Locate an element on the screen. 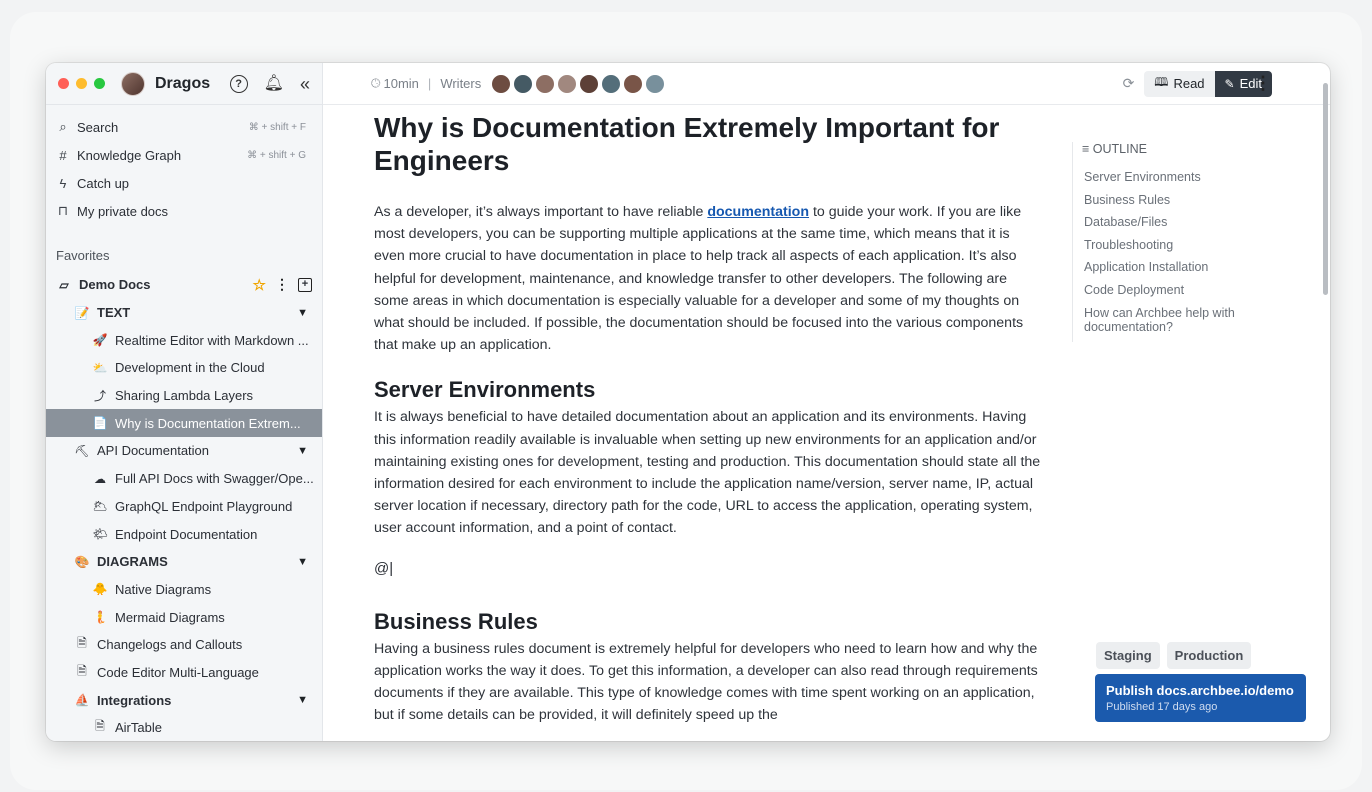 This screenshot has width=1372, height=792. tree-item: ⛏ API Documentation ▼ is located at coordinates (184, 451).